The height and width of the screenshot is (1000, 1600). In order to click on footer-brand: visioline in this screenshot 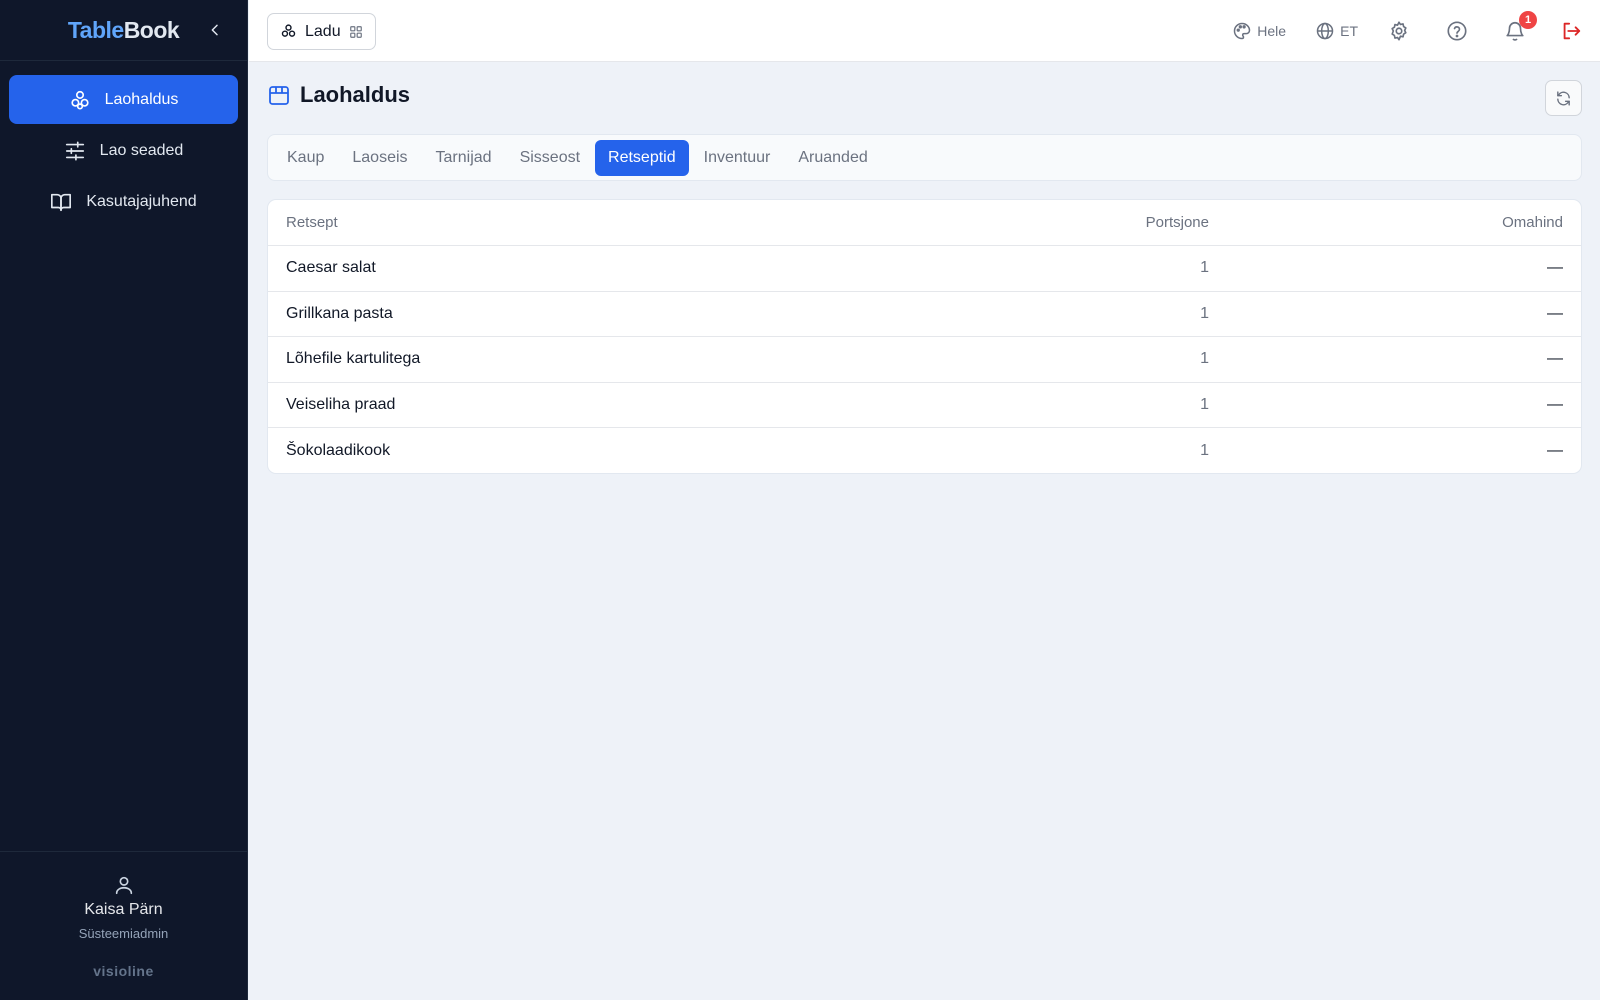, I will do `click(123, 971)`.